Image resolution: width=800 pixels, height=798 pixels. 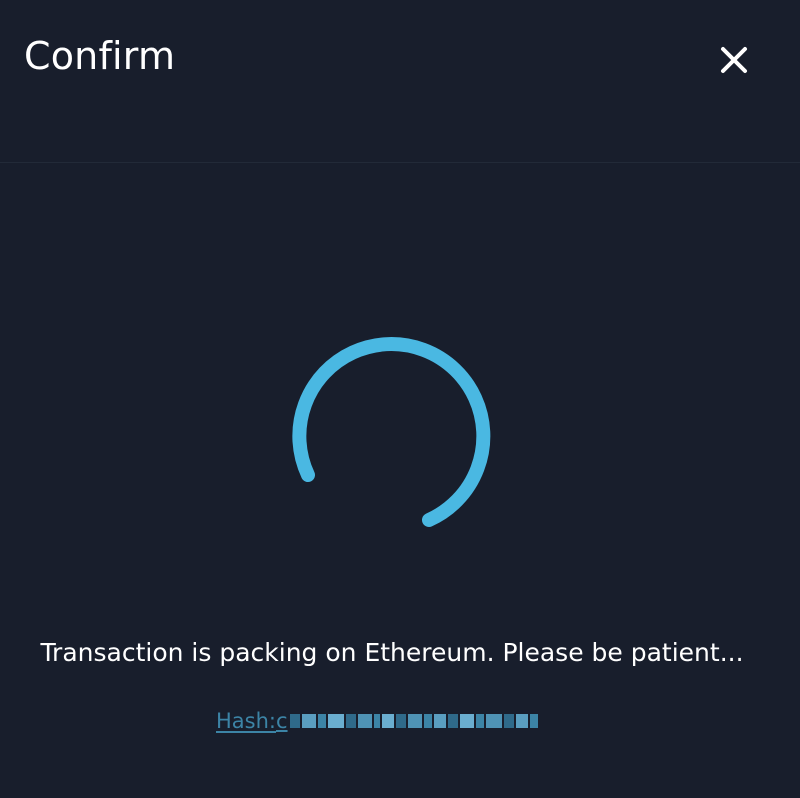 What do you see at coordinates (246, 721) in the screenshot?
I see `hash-label: Hash:` at bounding box center [246, 721].